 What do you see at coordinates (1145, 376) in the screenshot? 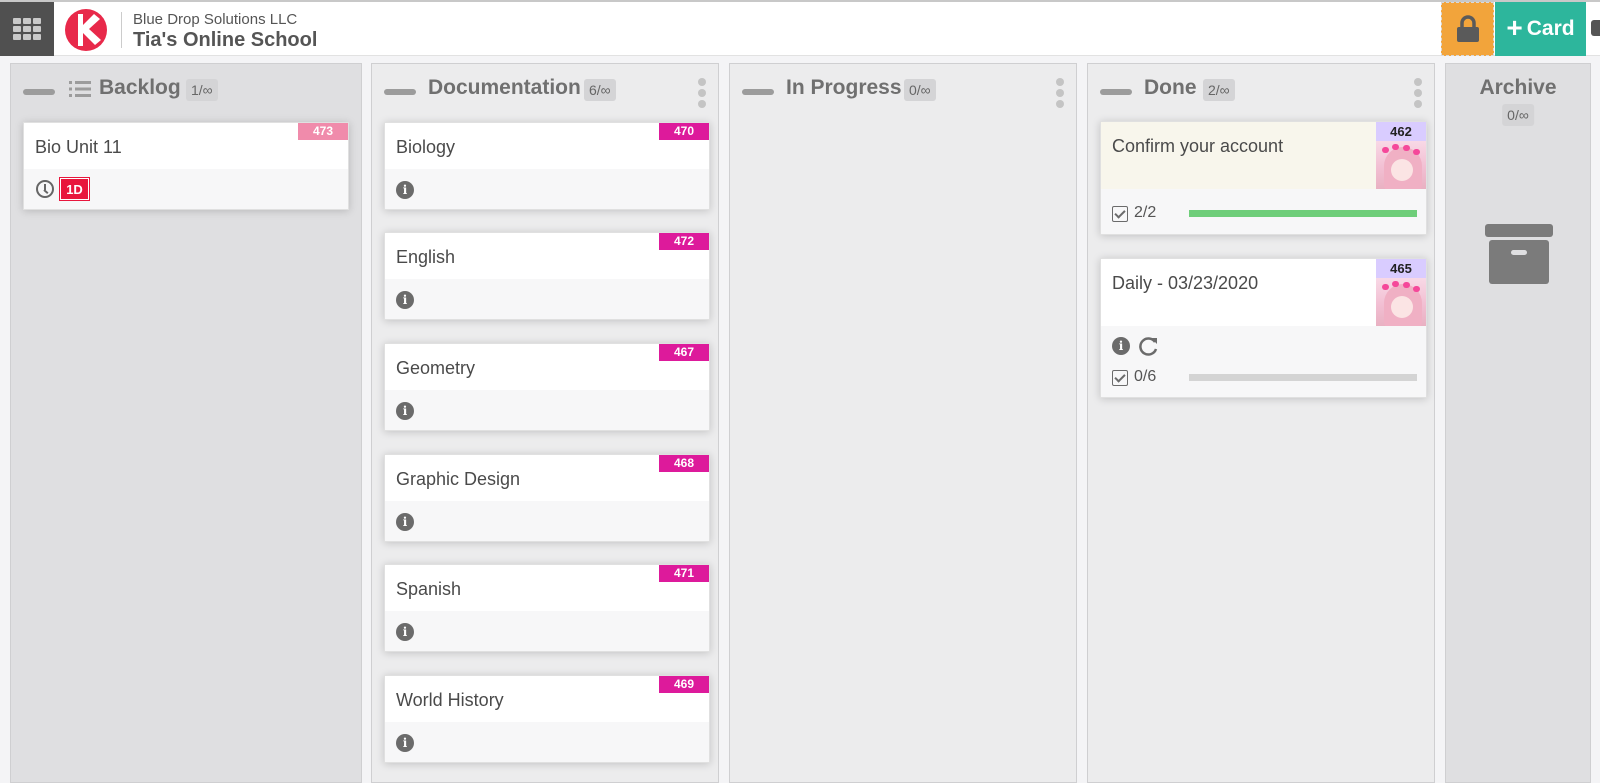
I see `checklist-count: 0/6` at bounding box center [1145, 376].